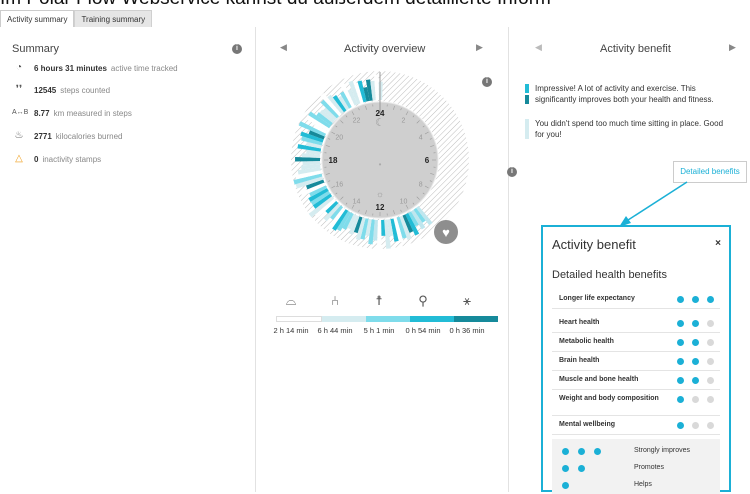  I want to click on running-duration: 0 h 36 min, so click(467, 330).